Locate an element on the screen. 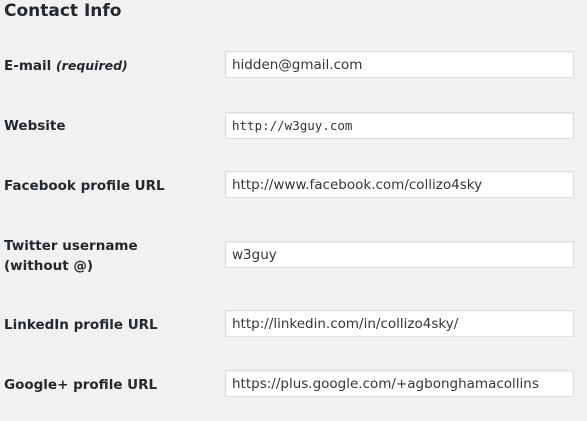  facebook-field is located at coordinates (399, 184).